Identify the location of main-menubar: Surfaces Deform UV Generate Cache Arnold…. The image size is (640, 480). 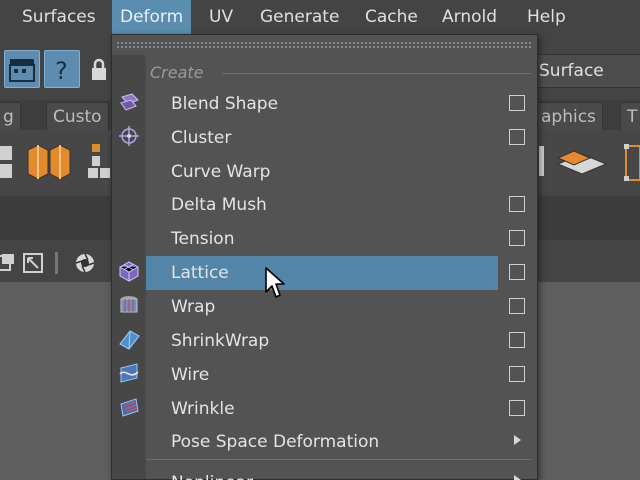
(320, 17).